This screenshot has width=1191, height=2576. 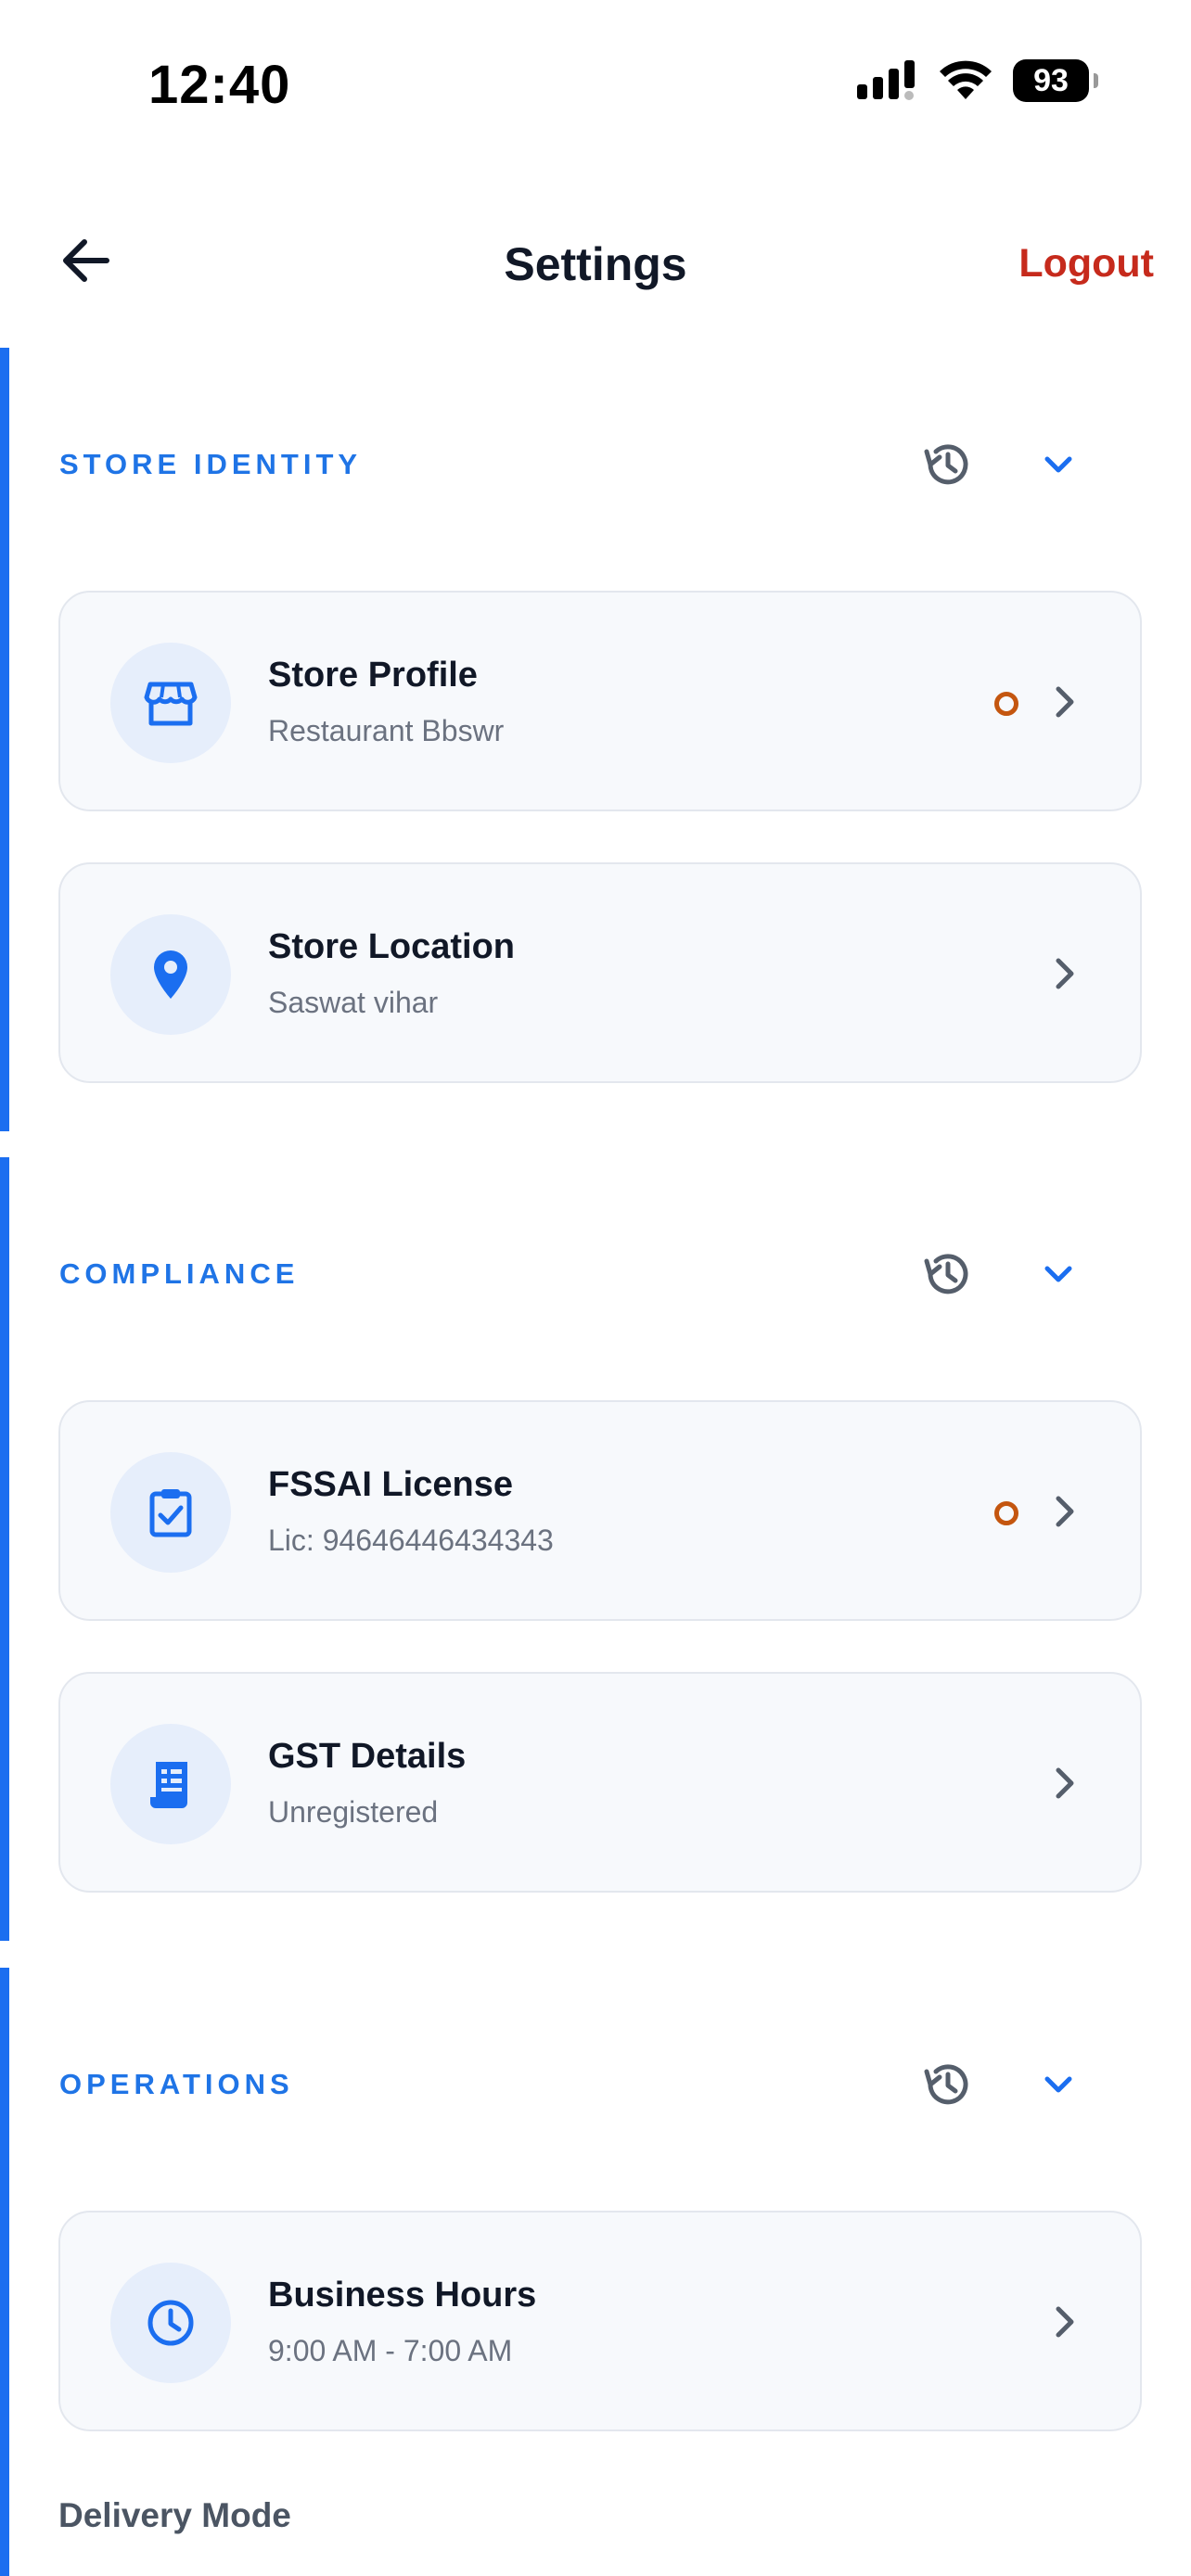 What do you see at coordinates (411, 1540) in the screenshot?
I see `card-subtitle: Lic: 94646446434343` at bounding box center [411, 1540].